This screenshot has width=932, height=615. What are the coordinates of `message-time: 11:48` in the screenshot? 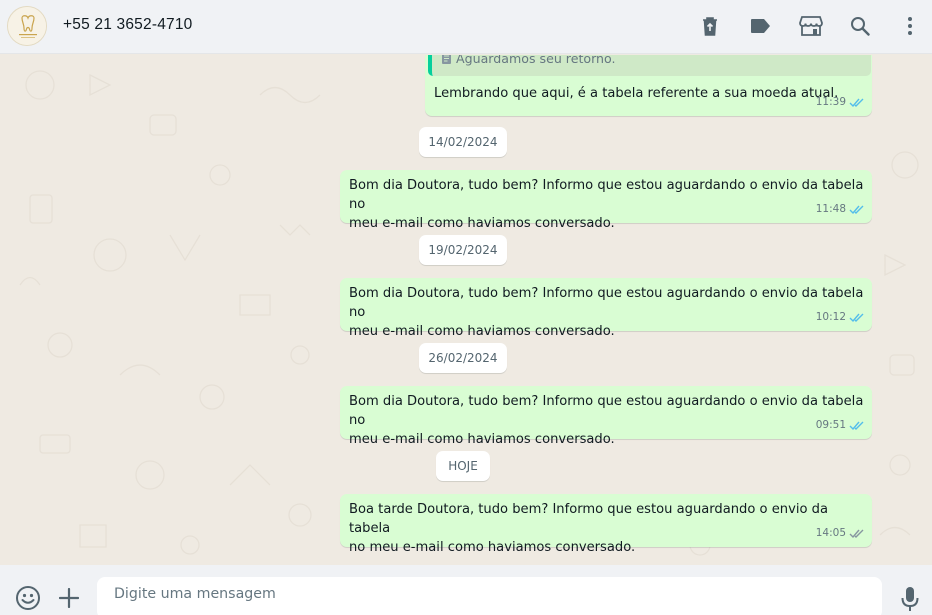 It's located at (830, 209).